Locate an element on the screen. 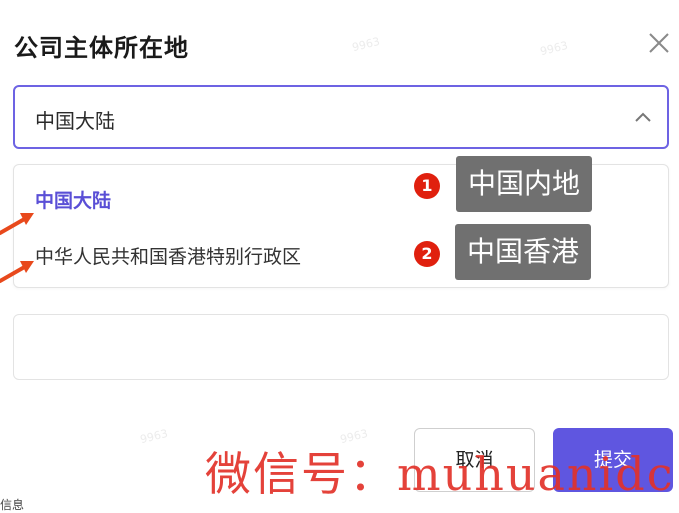 This screenshot has width=679, height=513. annotation-badge-1: 1 is located at coordinates (427, 186).